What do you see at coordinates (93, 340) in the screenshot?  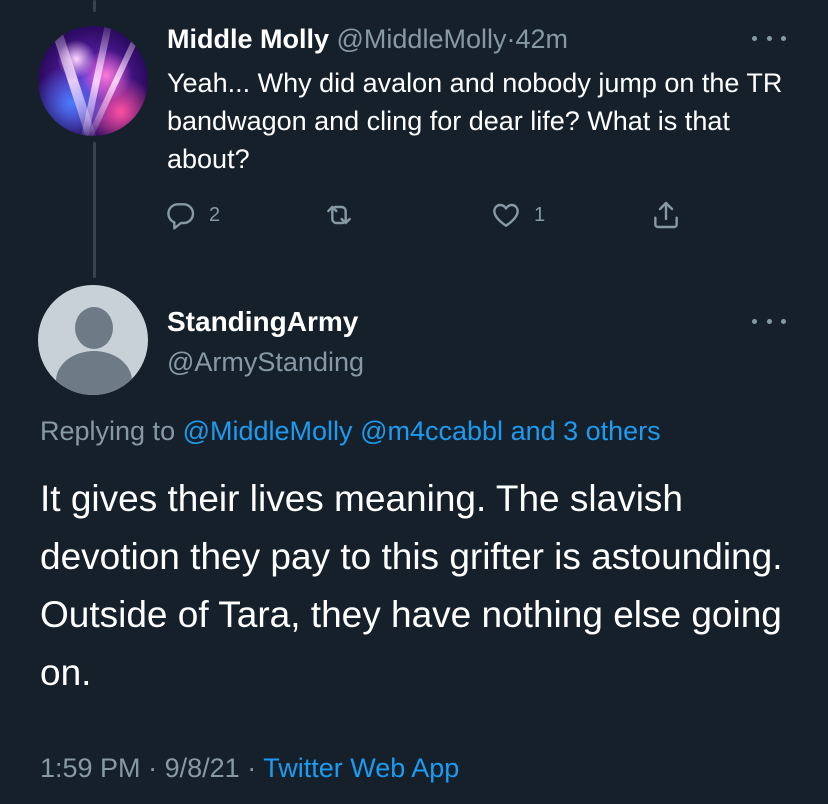 I see `avatar-standing-army` at bounding box center [93, 340].